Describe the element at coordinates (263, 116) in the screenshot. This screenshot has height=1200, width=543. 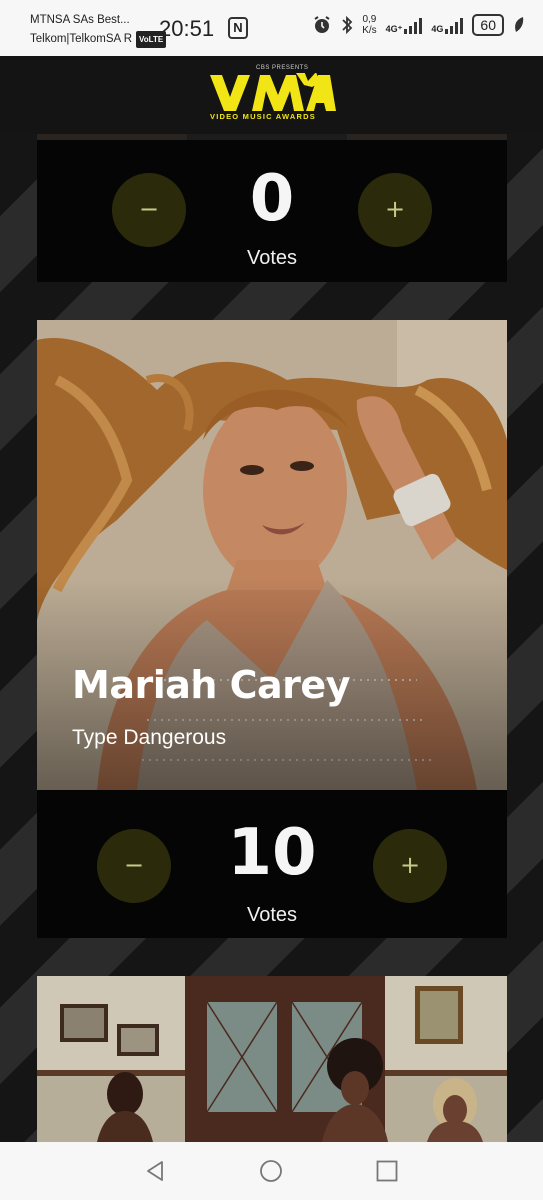
I see `logo-subtitle: VIDEO MUSIC AWARDS` at that location.